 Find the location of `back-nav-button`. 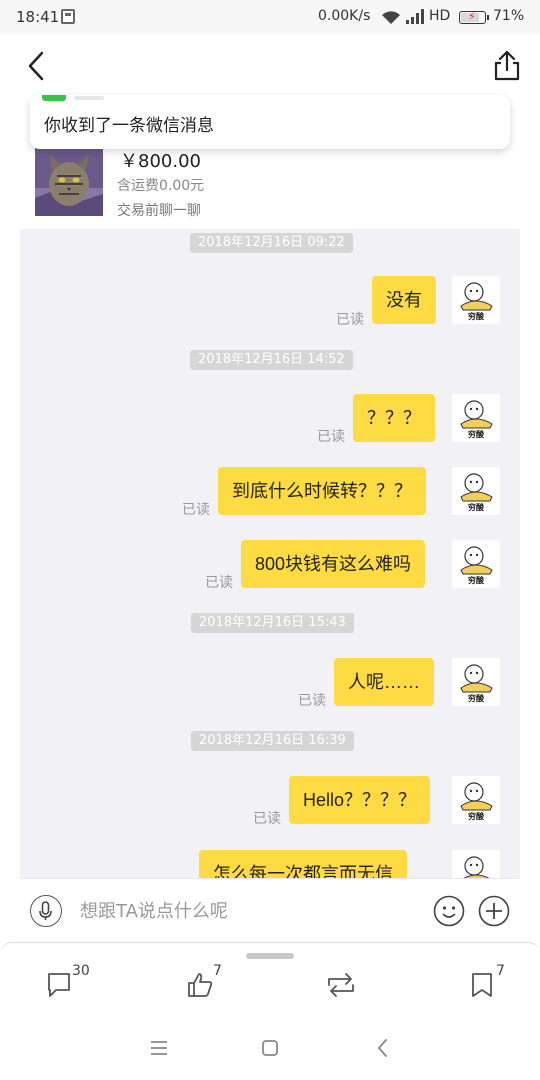

back-nav-button is located at coordinates (383, 1048).